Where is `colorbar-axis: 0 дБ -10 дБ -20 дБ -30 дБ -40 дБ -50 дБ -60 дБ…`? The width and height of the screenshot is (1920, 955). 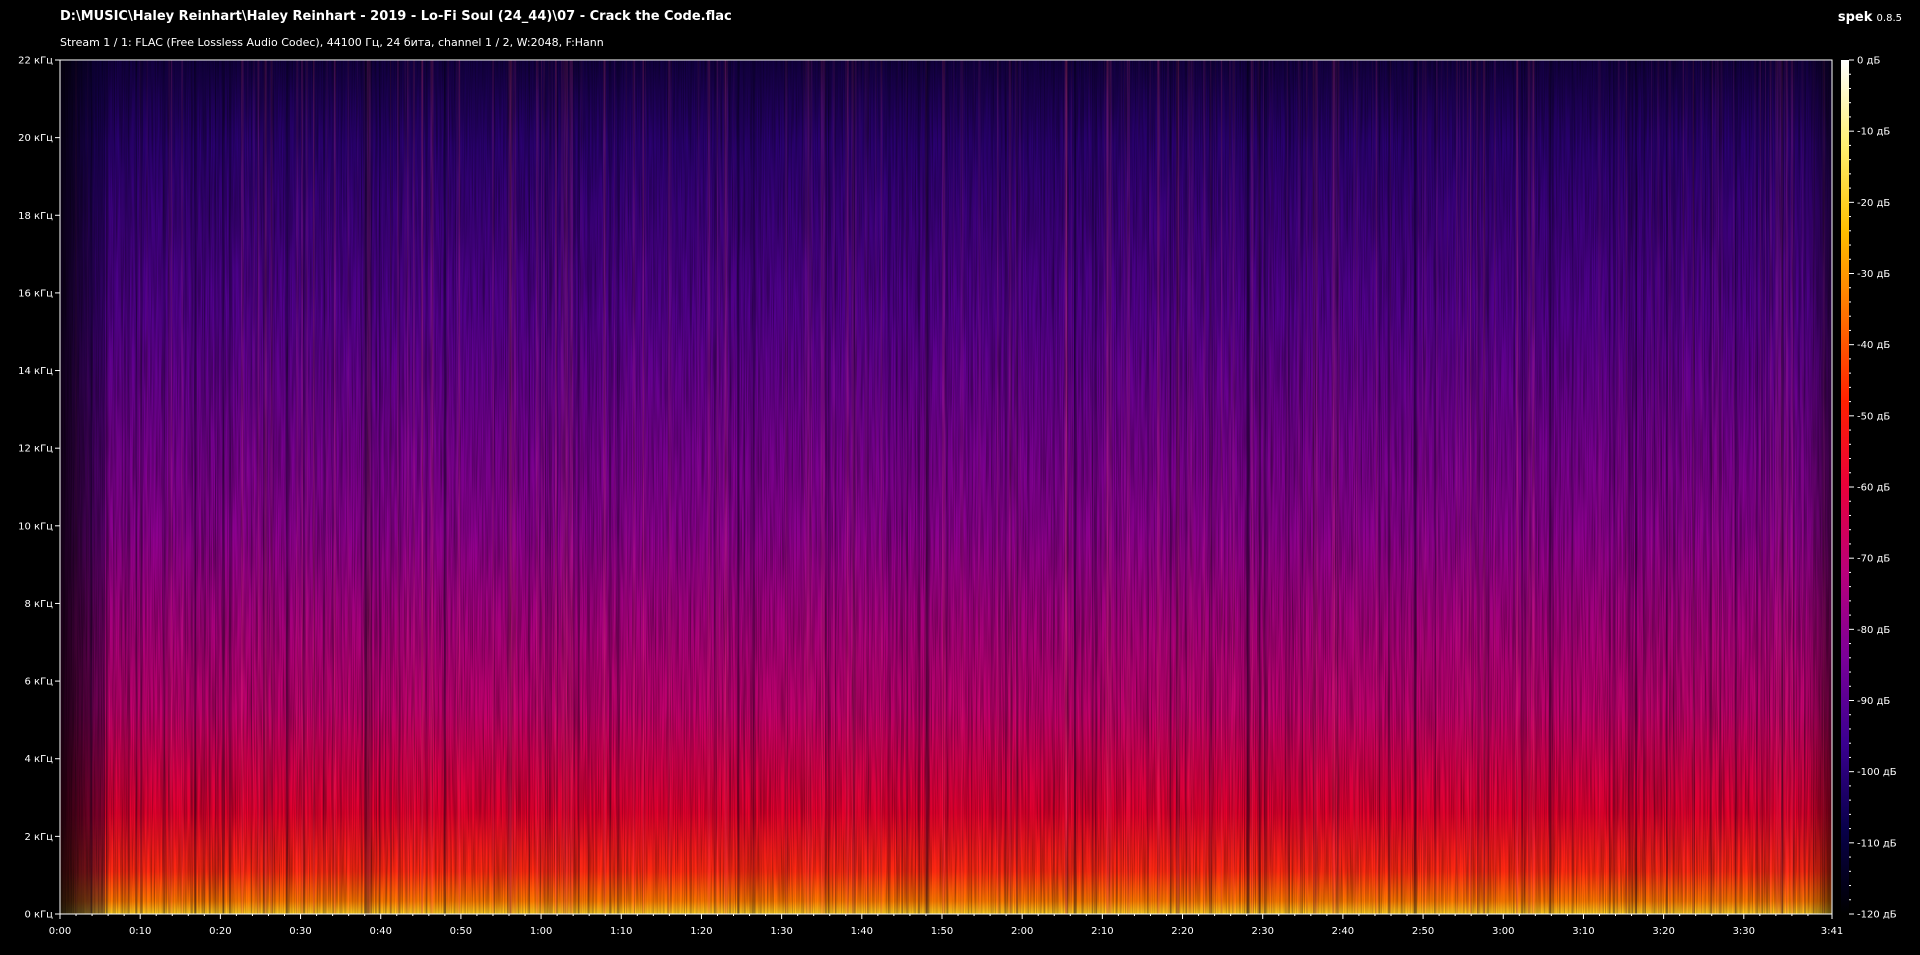 colorbar-axis: 0 дБ -10 дБ -20 дБ -30 дБ -40 дБ -50 дБ -60 дБ… is located at coordinates (1873, 488).